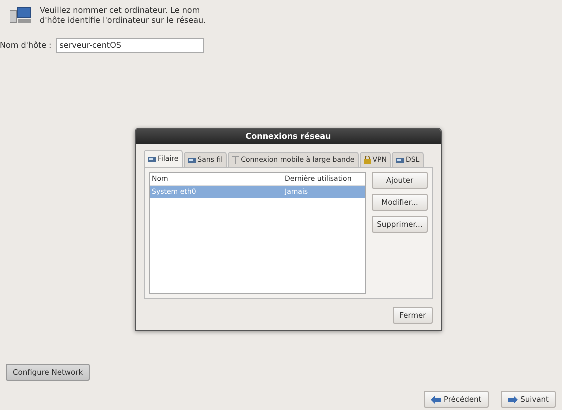 This screenshot has height=410, width=562. Describe the element at coordinates (130, 45) in the screenshot. I see `hostname-field: serveur-centOS` at that location.